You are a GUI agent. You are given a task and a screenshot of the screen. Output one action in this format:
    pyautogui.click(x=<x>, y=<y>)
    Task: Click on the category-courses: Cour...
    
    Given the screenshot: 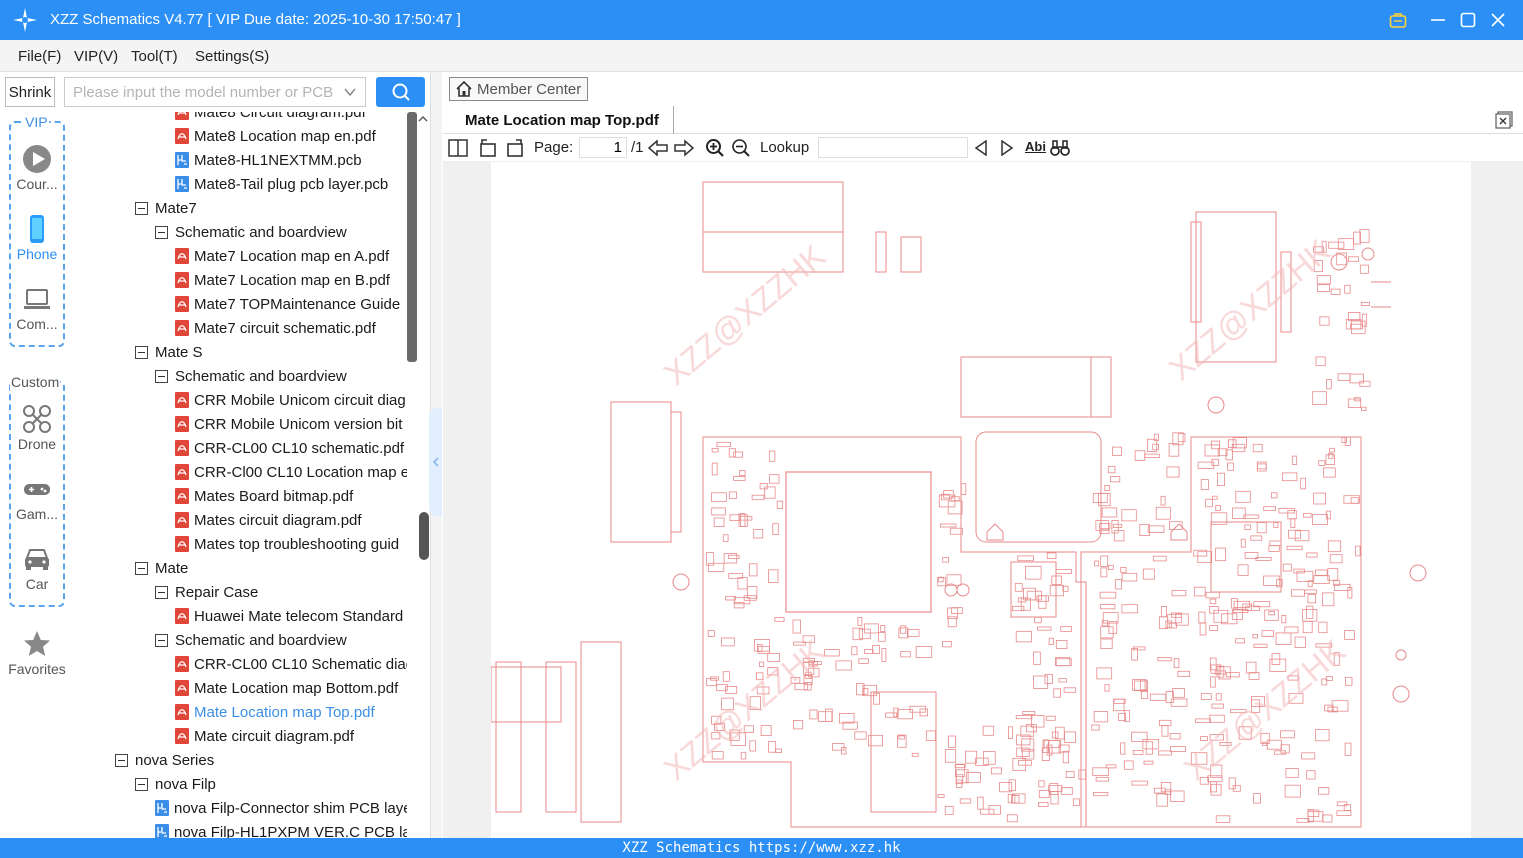 What is the action you would take?
    pyautogui.click(x=37, y=168)
    